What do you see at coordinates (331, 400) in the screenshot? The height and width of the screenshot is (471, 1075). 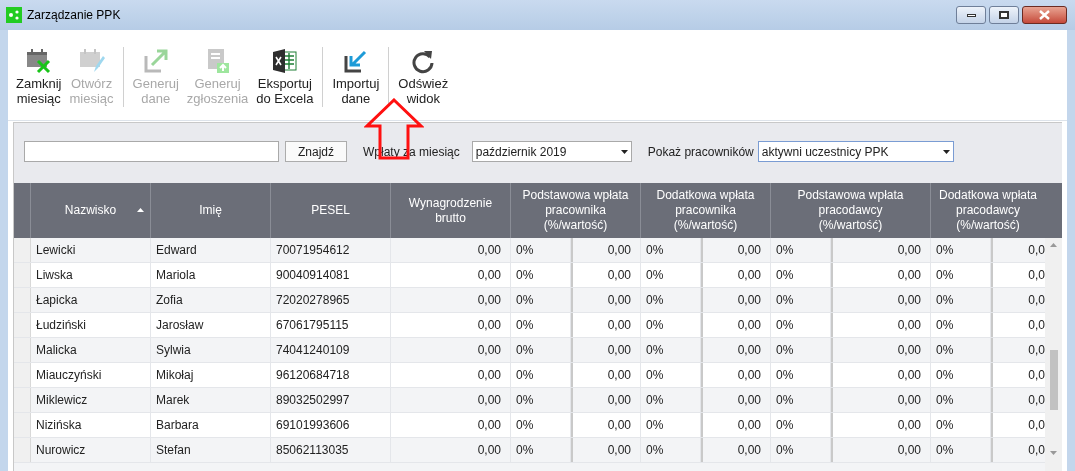 I see `table-cell: 89032502997` at bounding box center [331, 400].